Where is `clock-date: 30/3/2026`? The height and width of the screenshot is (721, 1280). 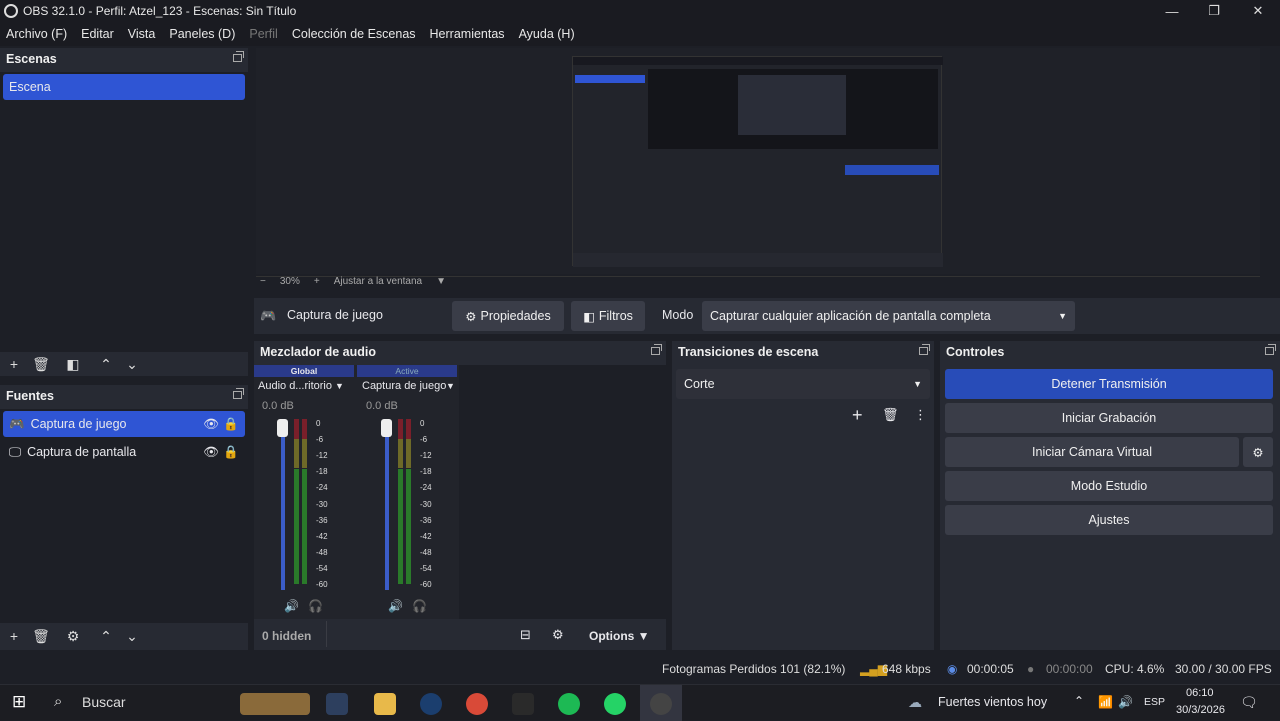 clock-date: 30/3/2026 is located at coordinates (1200, 710).